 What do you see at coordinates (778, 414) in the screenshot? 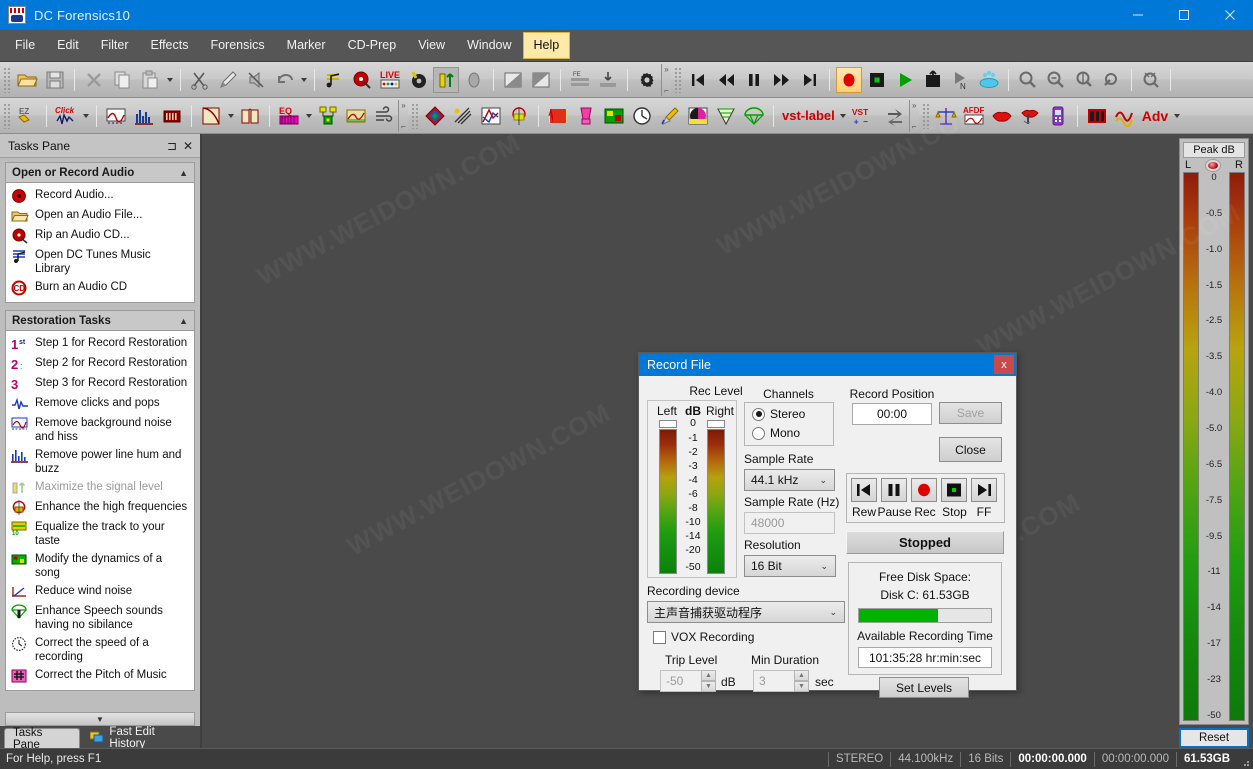
I see `channels-radio-stereo: Stereo` at bounding box center [778, 414].